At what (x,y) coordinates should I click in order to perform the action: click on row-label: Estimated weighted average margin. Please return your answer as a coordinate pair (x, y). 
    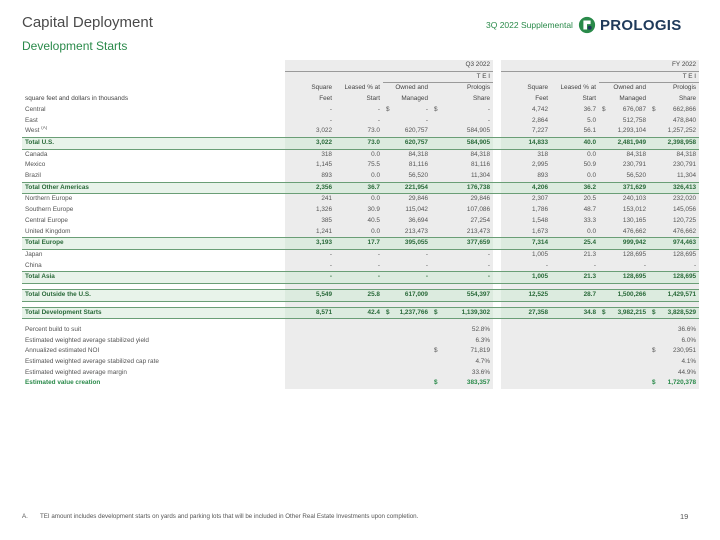
    Looking at the image, I should click on (76, 372).